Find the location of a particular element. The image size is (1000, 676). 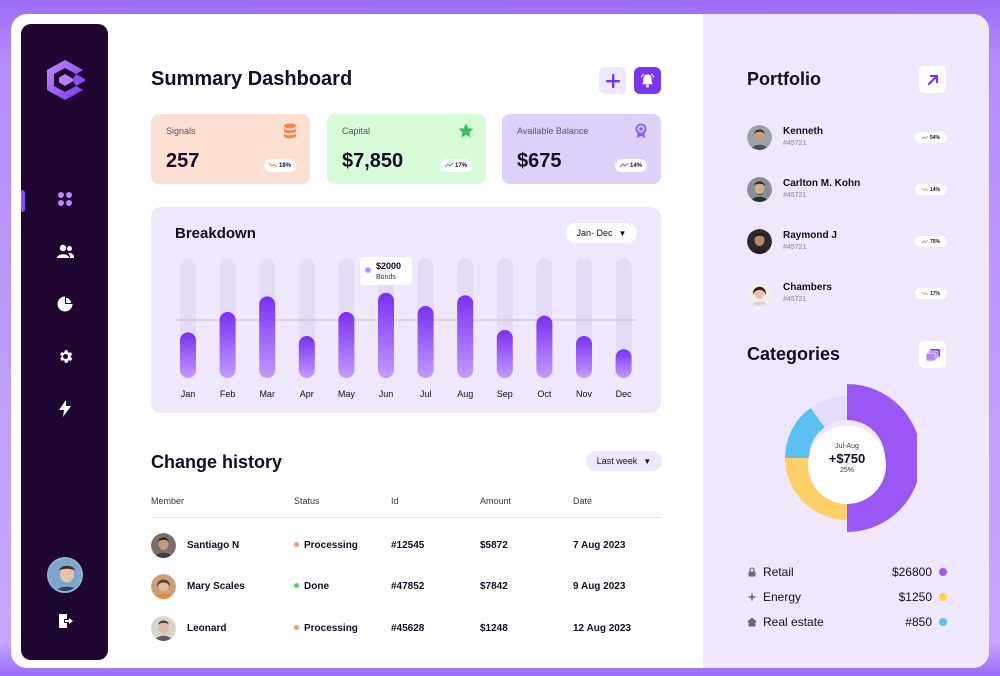

plus-icon is located at coordinates (612, 80).